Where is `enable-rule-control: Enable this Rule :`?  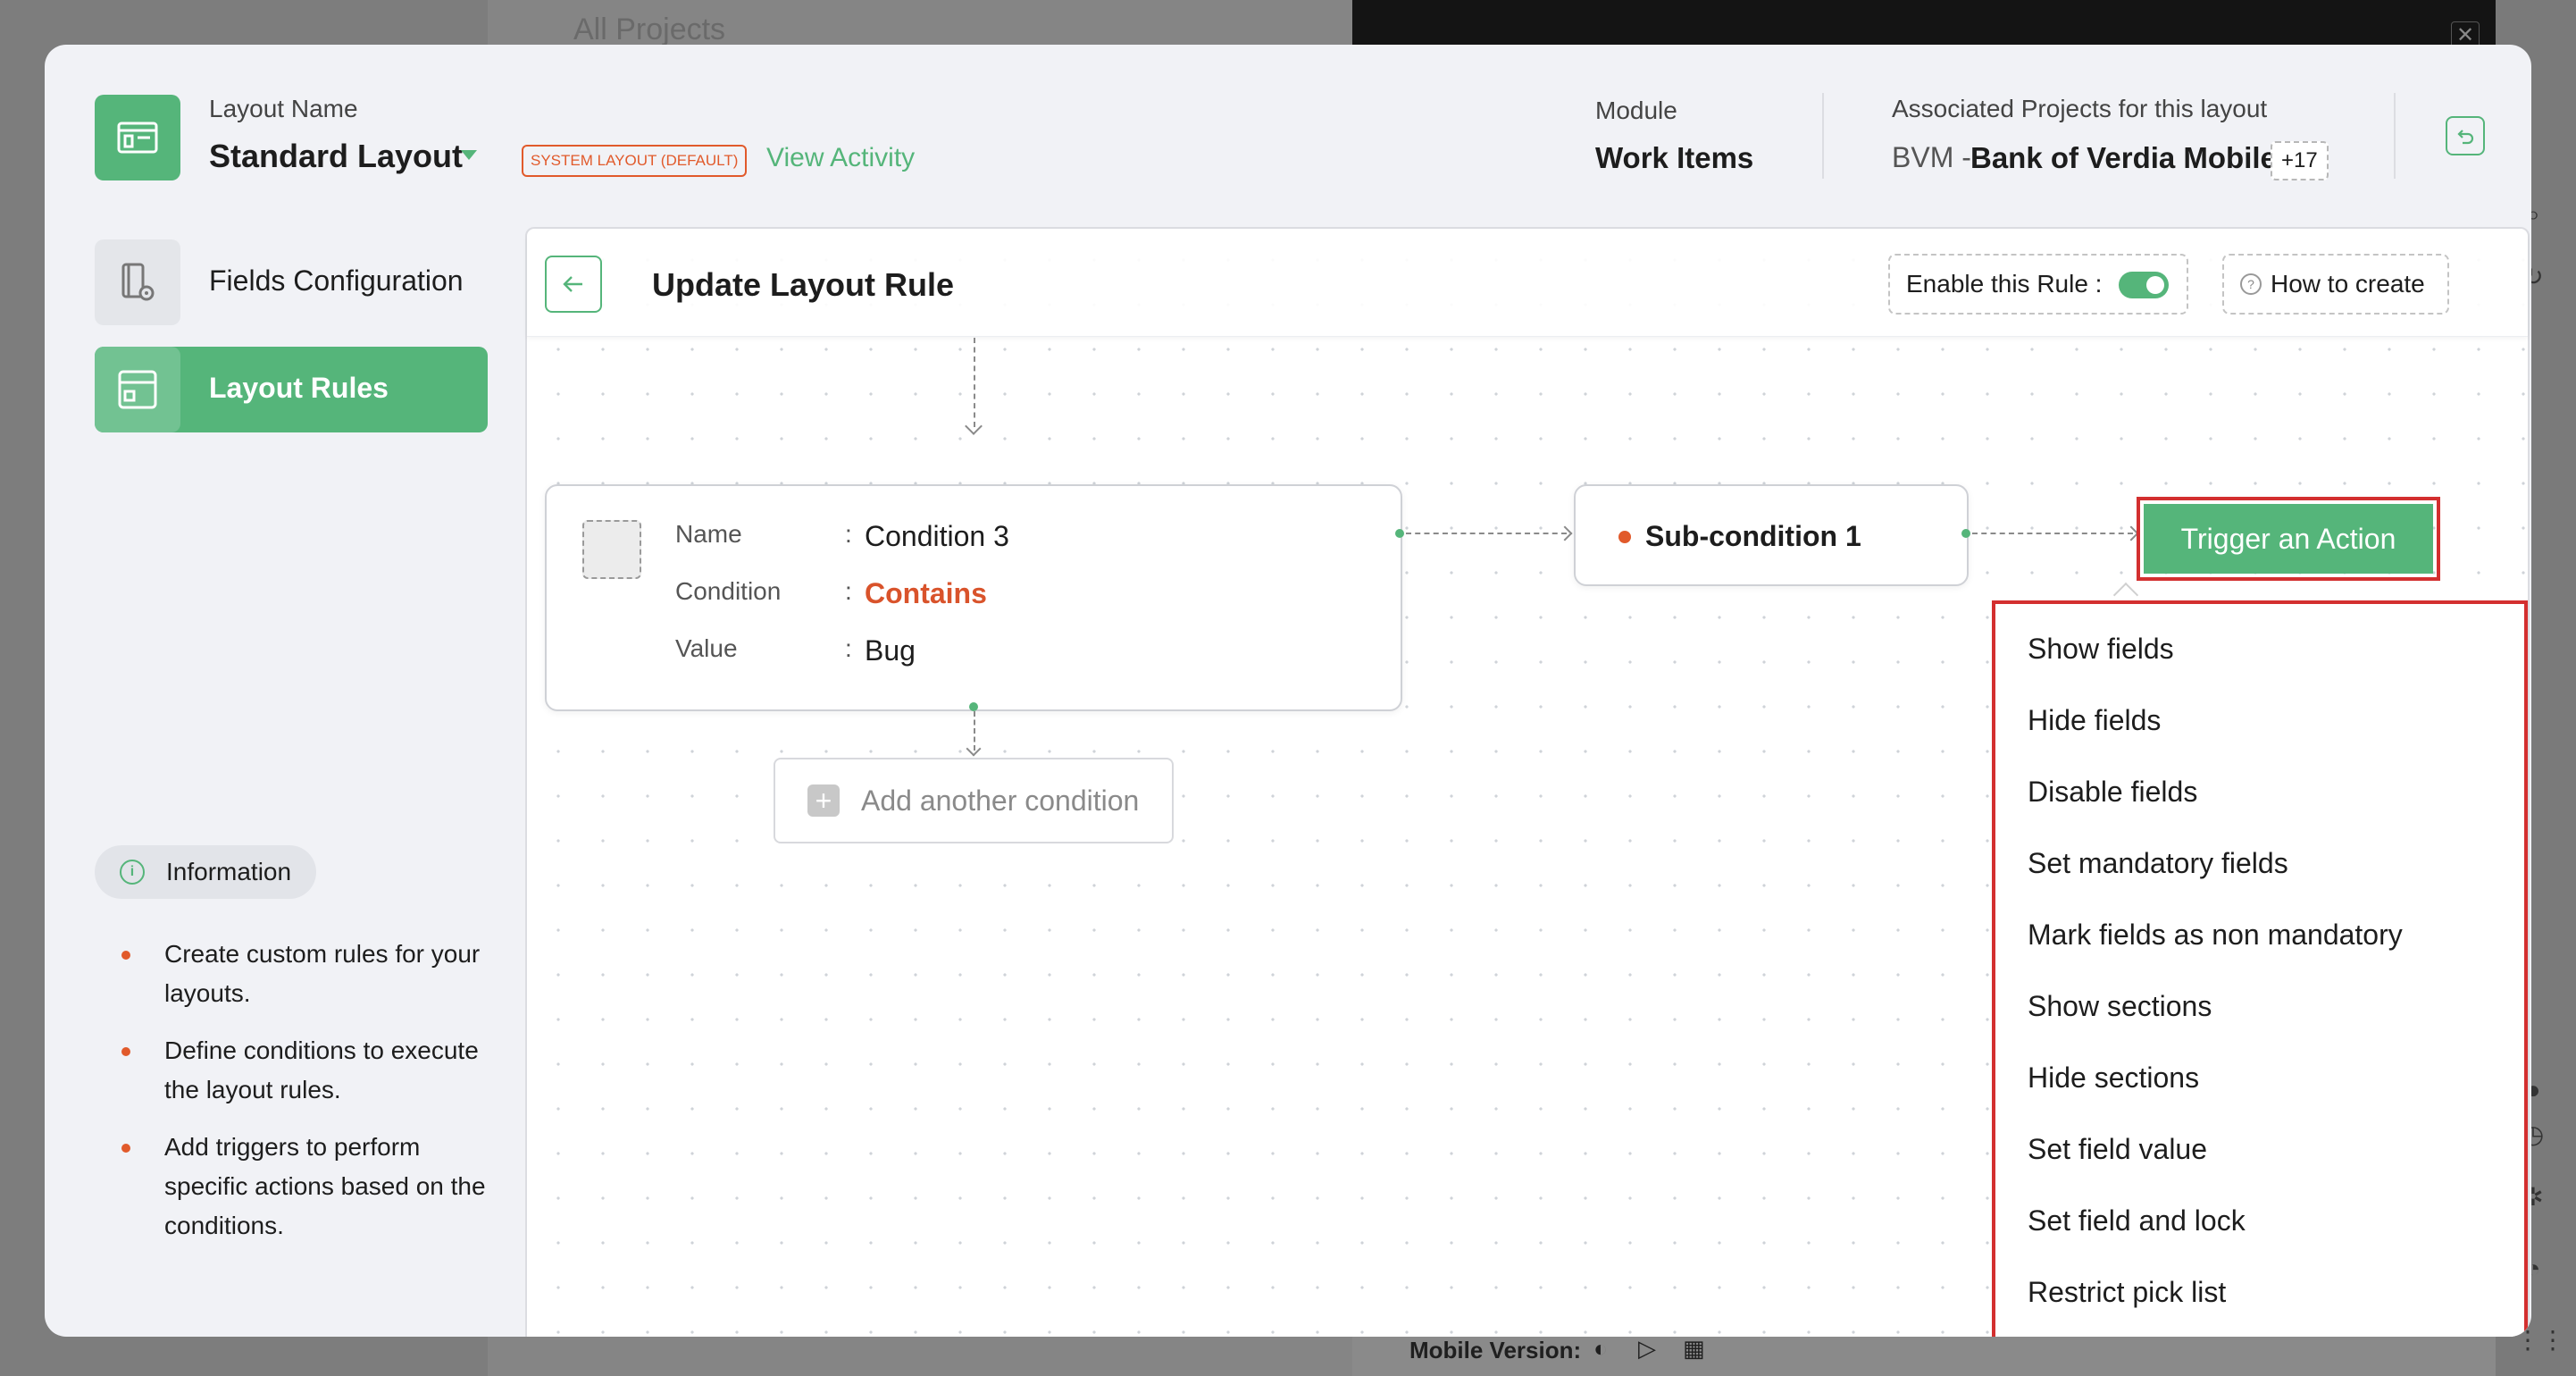 enable-rule-control: Enable this Rule : is located at coordinates (2038, 284).